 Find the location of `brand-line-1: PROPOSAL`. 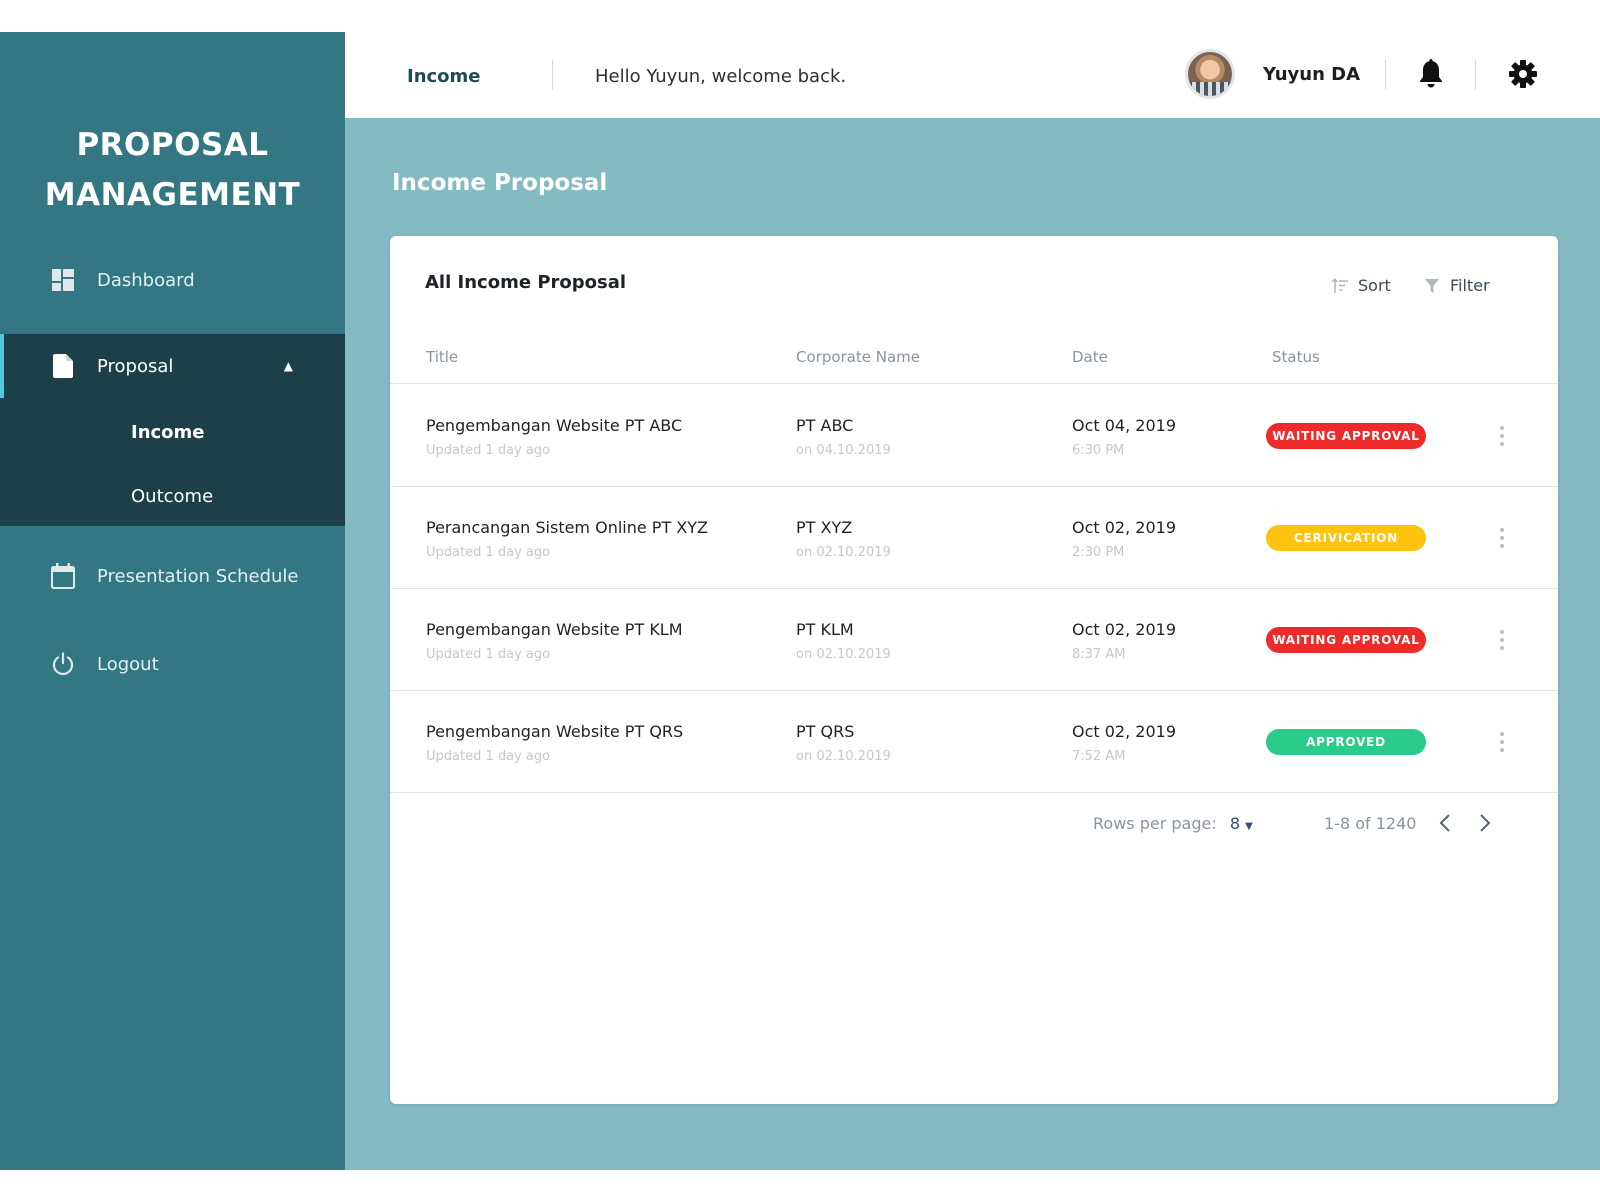

brand-line-1: PROPOSAL is located at coordinates (172, 145).